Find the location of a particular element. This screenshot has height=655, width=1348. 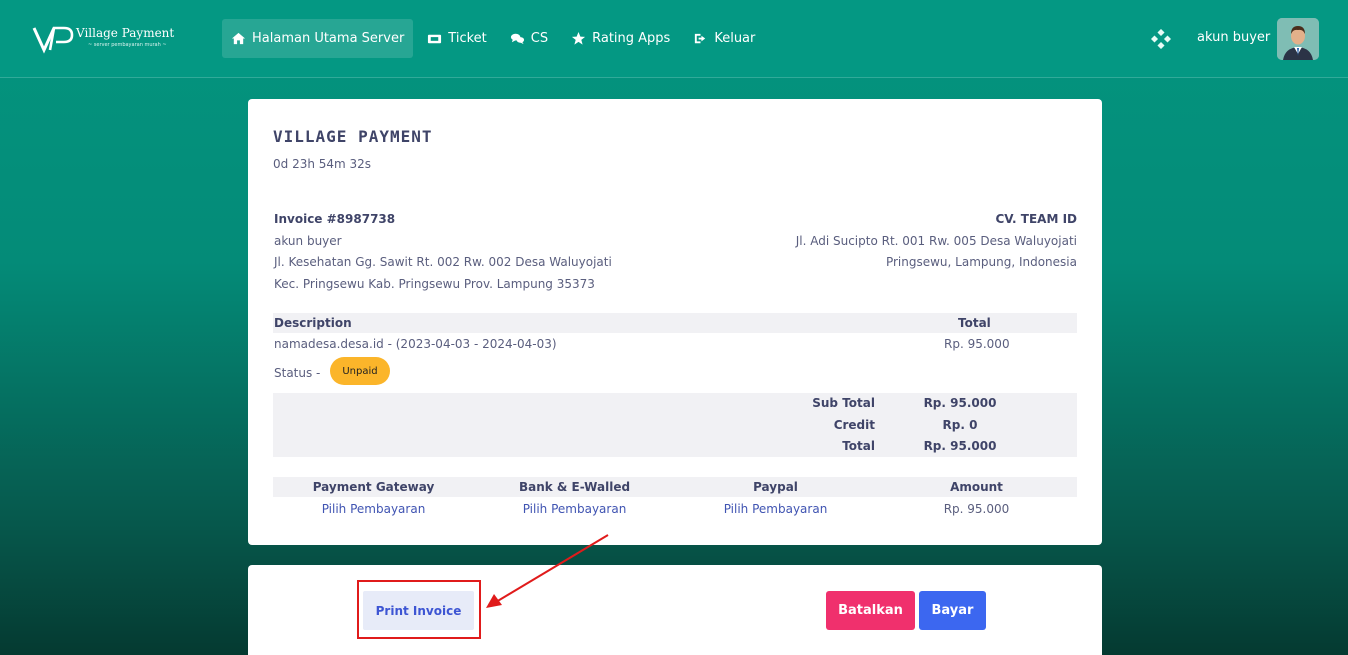

nav-home: Halaman Utama Server is located at coordinates (318, 38).